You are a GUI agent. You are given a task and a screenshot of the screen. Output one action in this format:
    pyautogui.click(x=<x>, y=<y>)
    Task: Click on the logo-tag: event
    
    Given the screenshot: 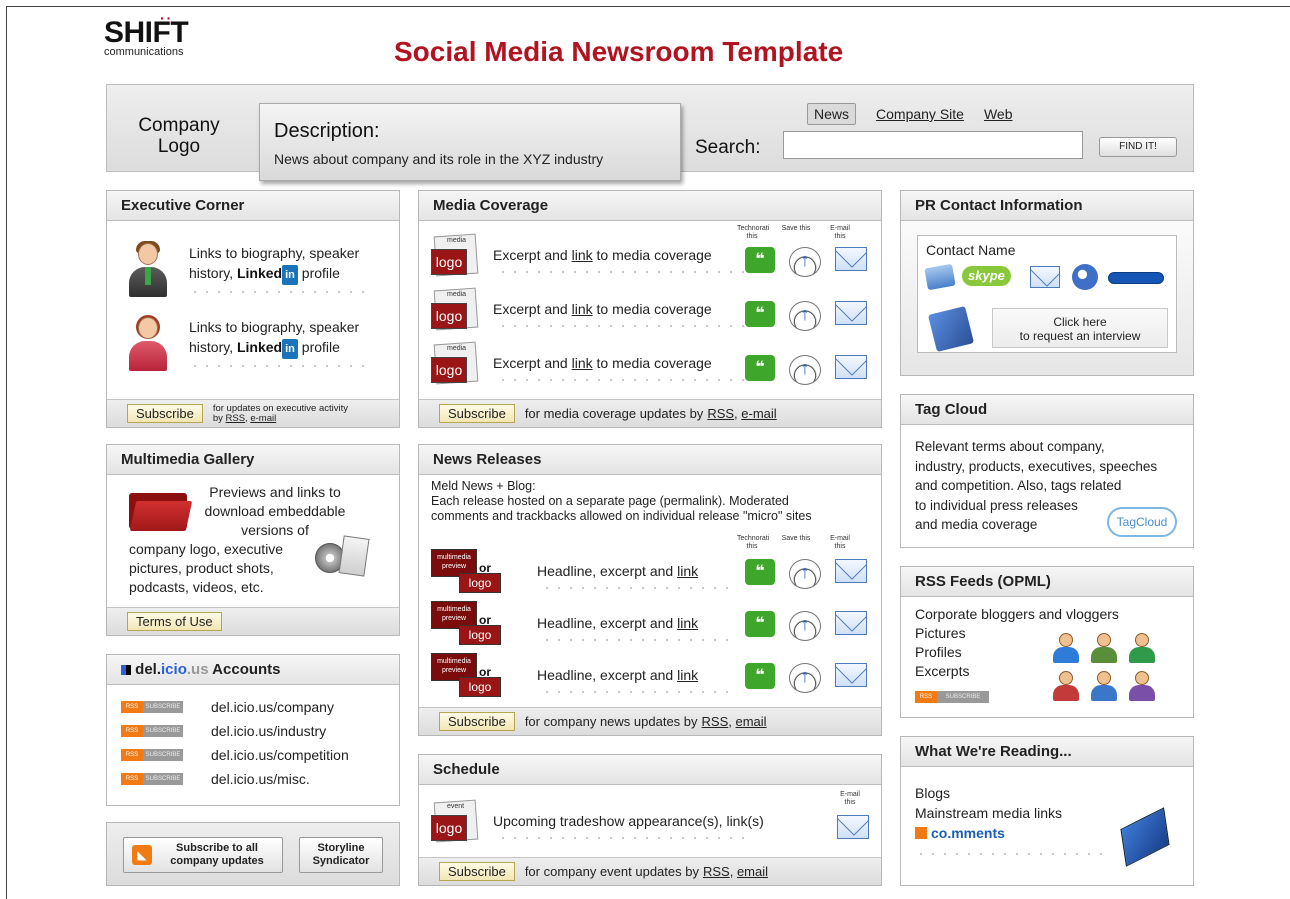 What is the action you would take?
    pyautogui.click(x=456, y=806)
    